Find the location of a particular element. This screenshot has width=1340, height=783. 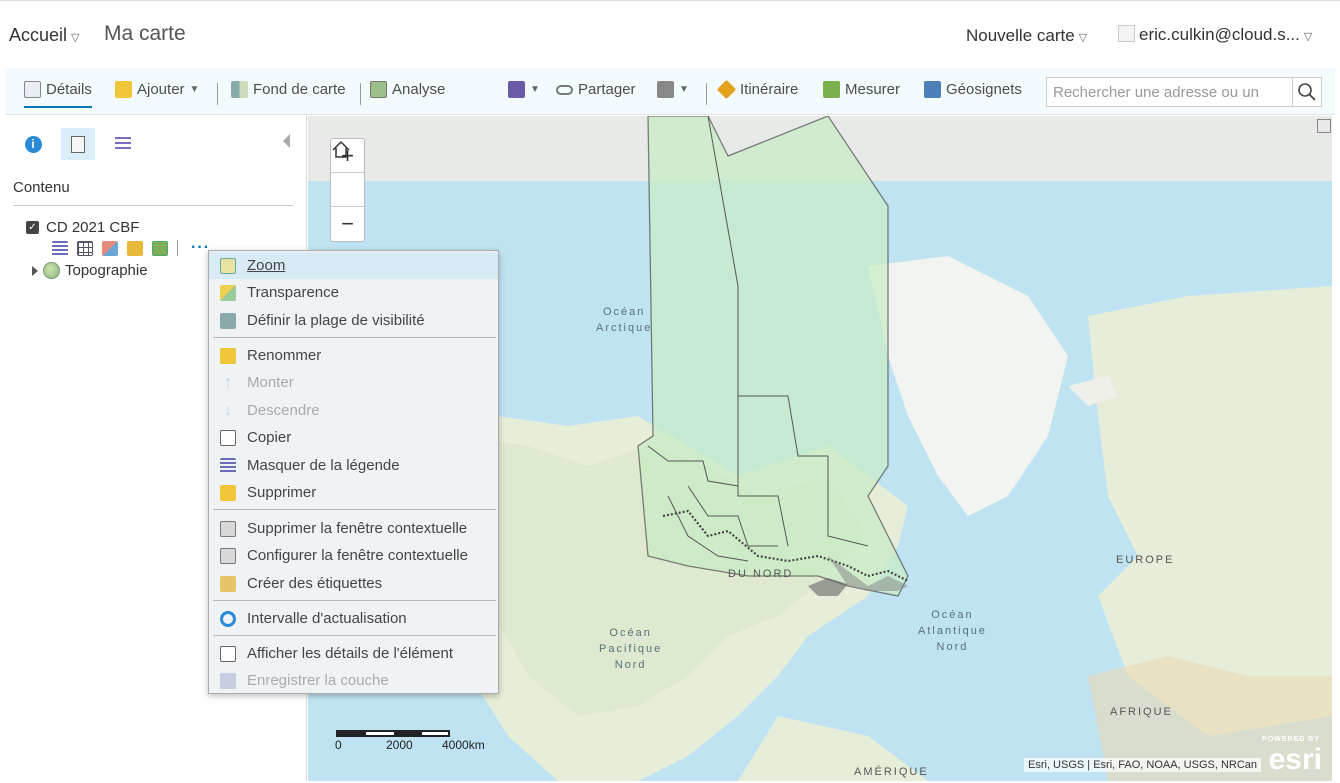

menu-item-label: Supprimer is located at coordinates (282, 492).